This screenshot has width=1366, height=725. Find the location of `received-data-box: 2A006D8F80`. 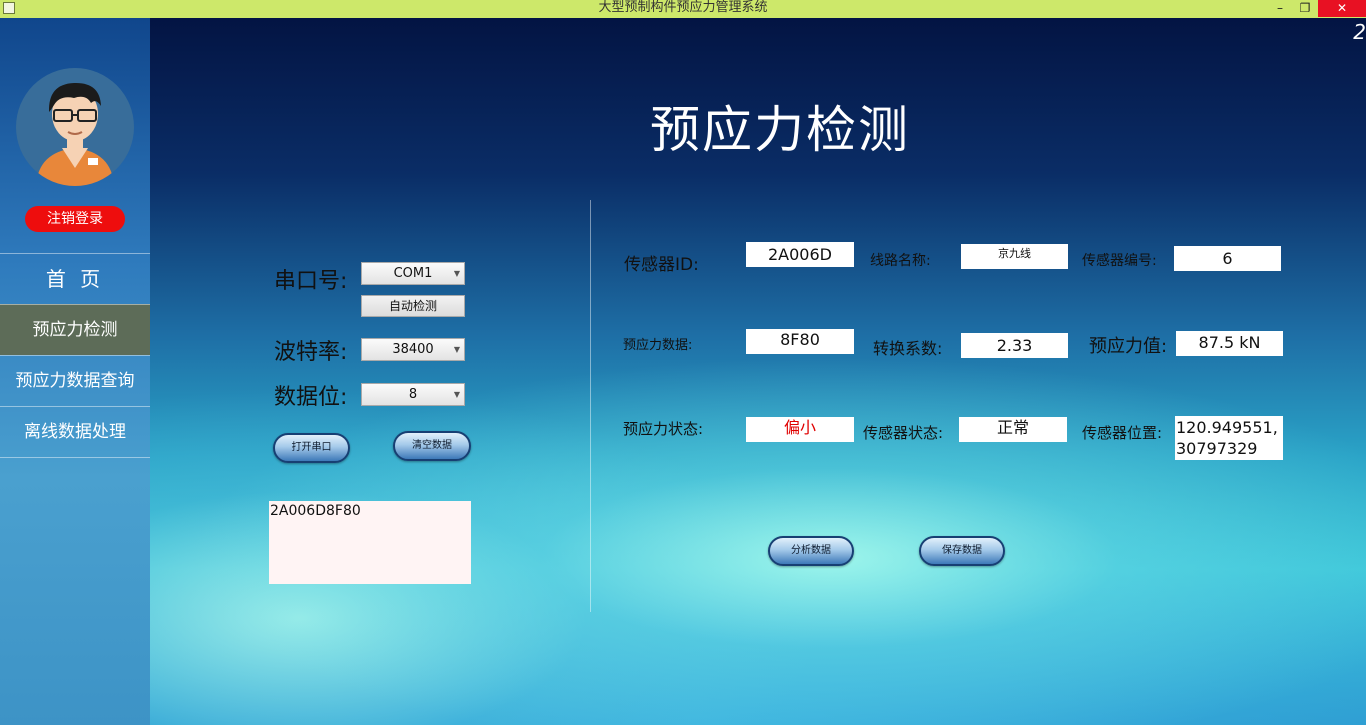

received-data-box: 2A006D8F80 is located at coordinates (370, 542).